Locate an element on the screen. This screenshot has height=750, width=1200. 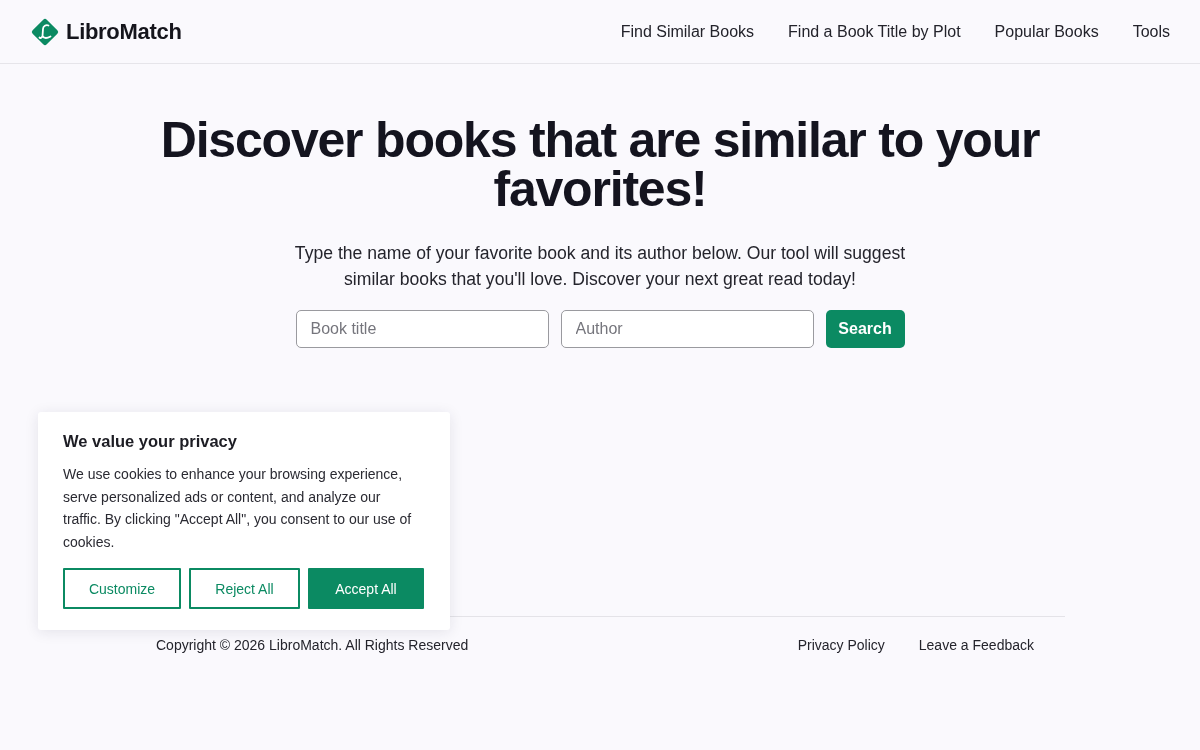
search-input: Book title is located at coordinates (422, 329).